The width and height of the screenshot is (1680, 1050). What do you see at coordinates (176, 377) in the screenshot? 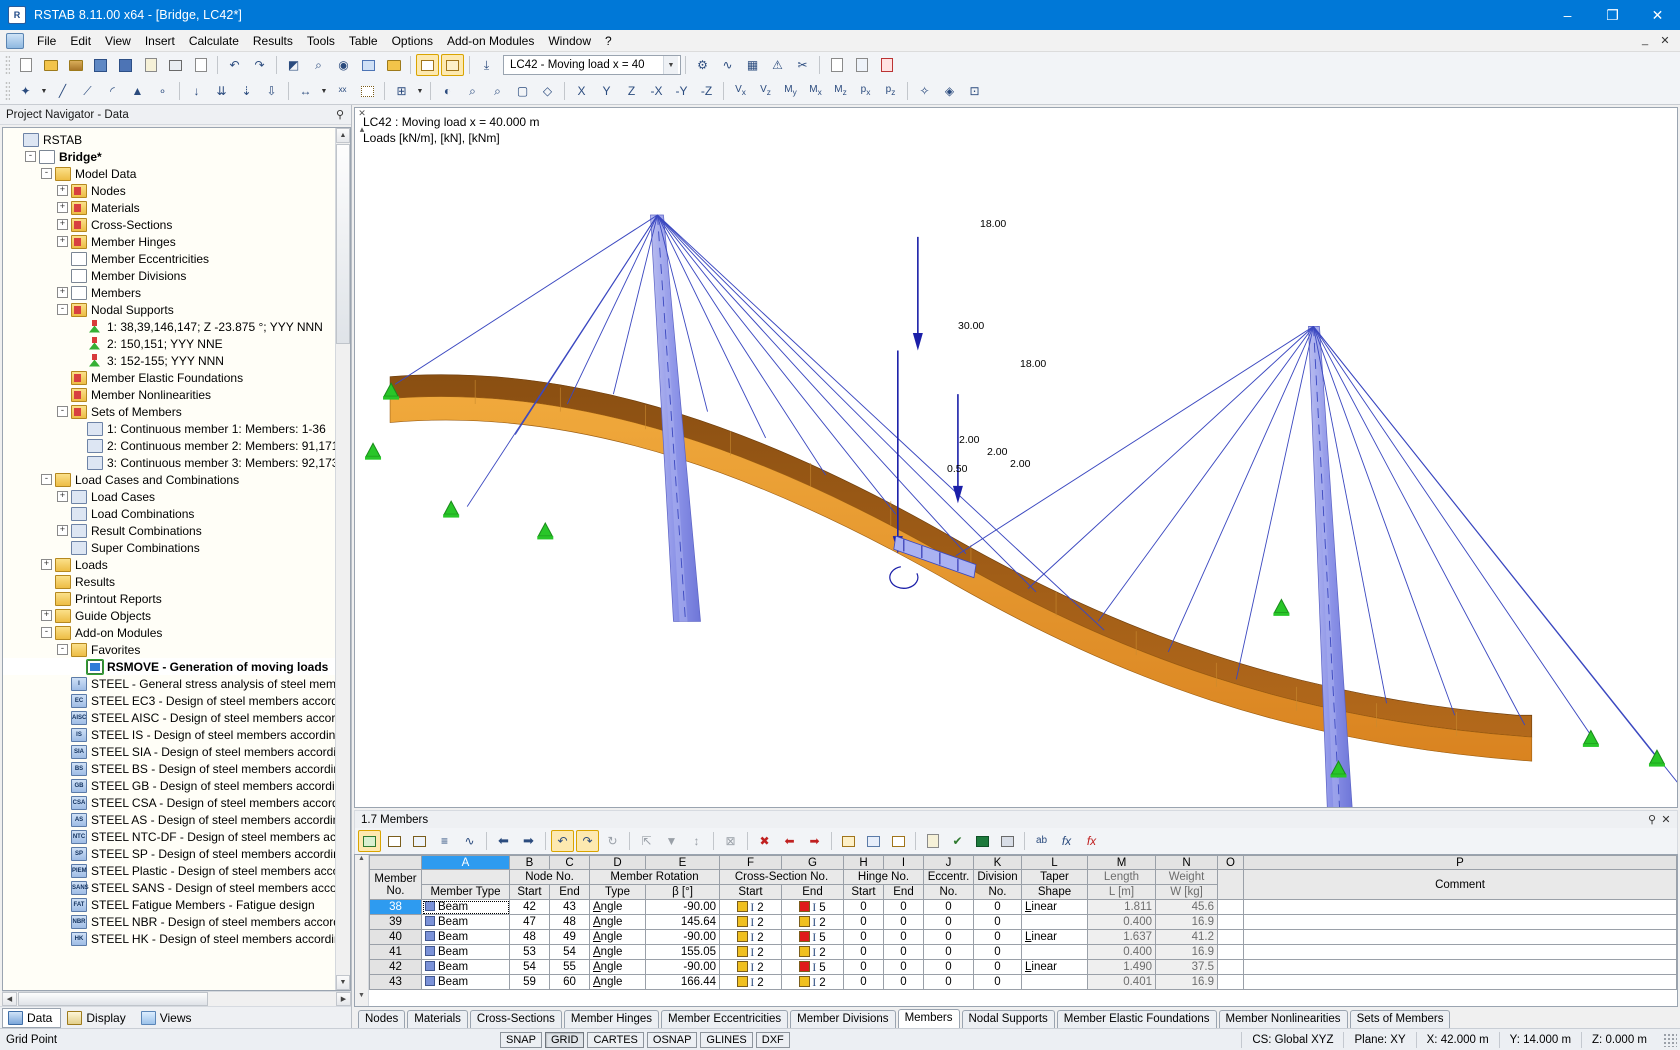
I see `tree-item-member-elastic-foundations: Member Elastic Foundations` at bounding box center [176, 377].